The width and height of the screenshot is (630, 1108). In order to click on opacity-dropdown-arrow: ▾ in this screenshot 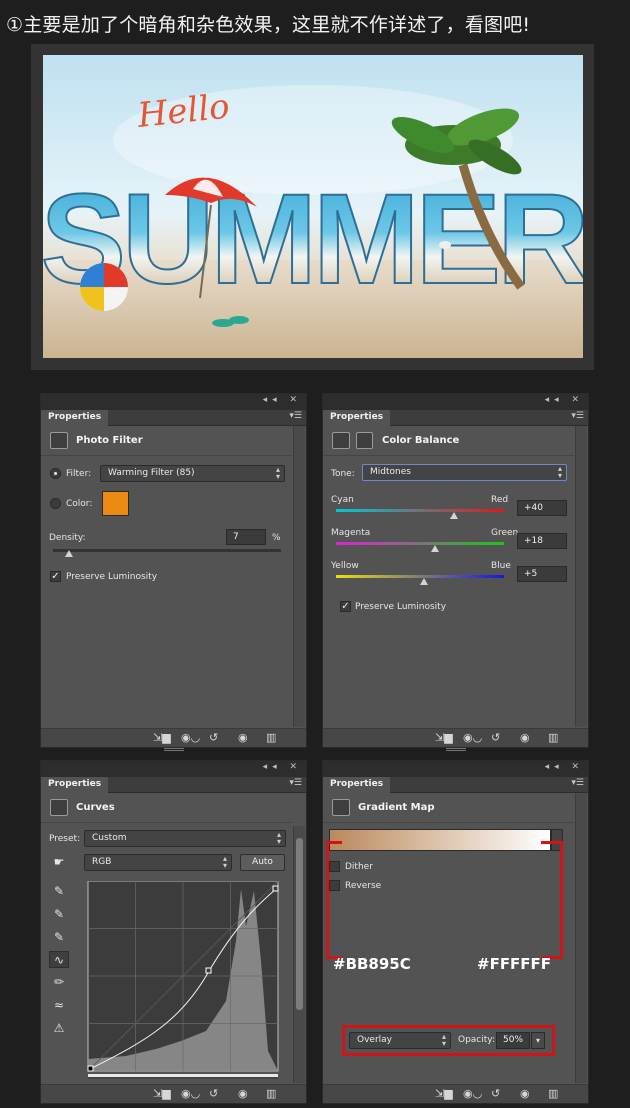, I will do `click(538, 1040)`.